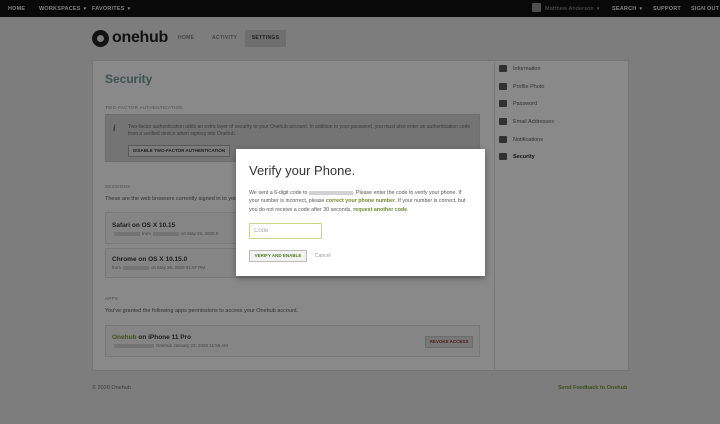  What do you see at coordinates (323, 256) in the screenshot?
I see `cancel-link: Cancel` at bounding box center [323, 256].